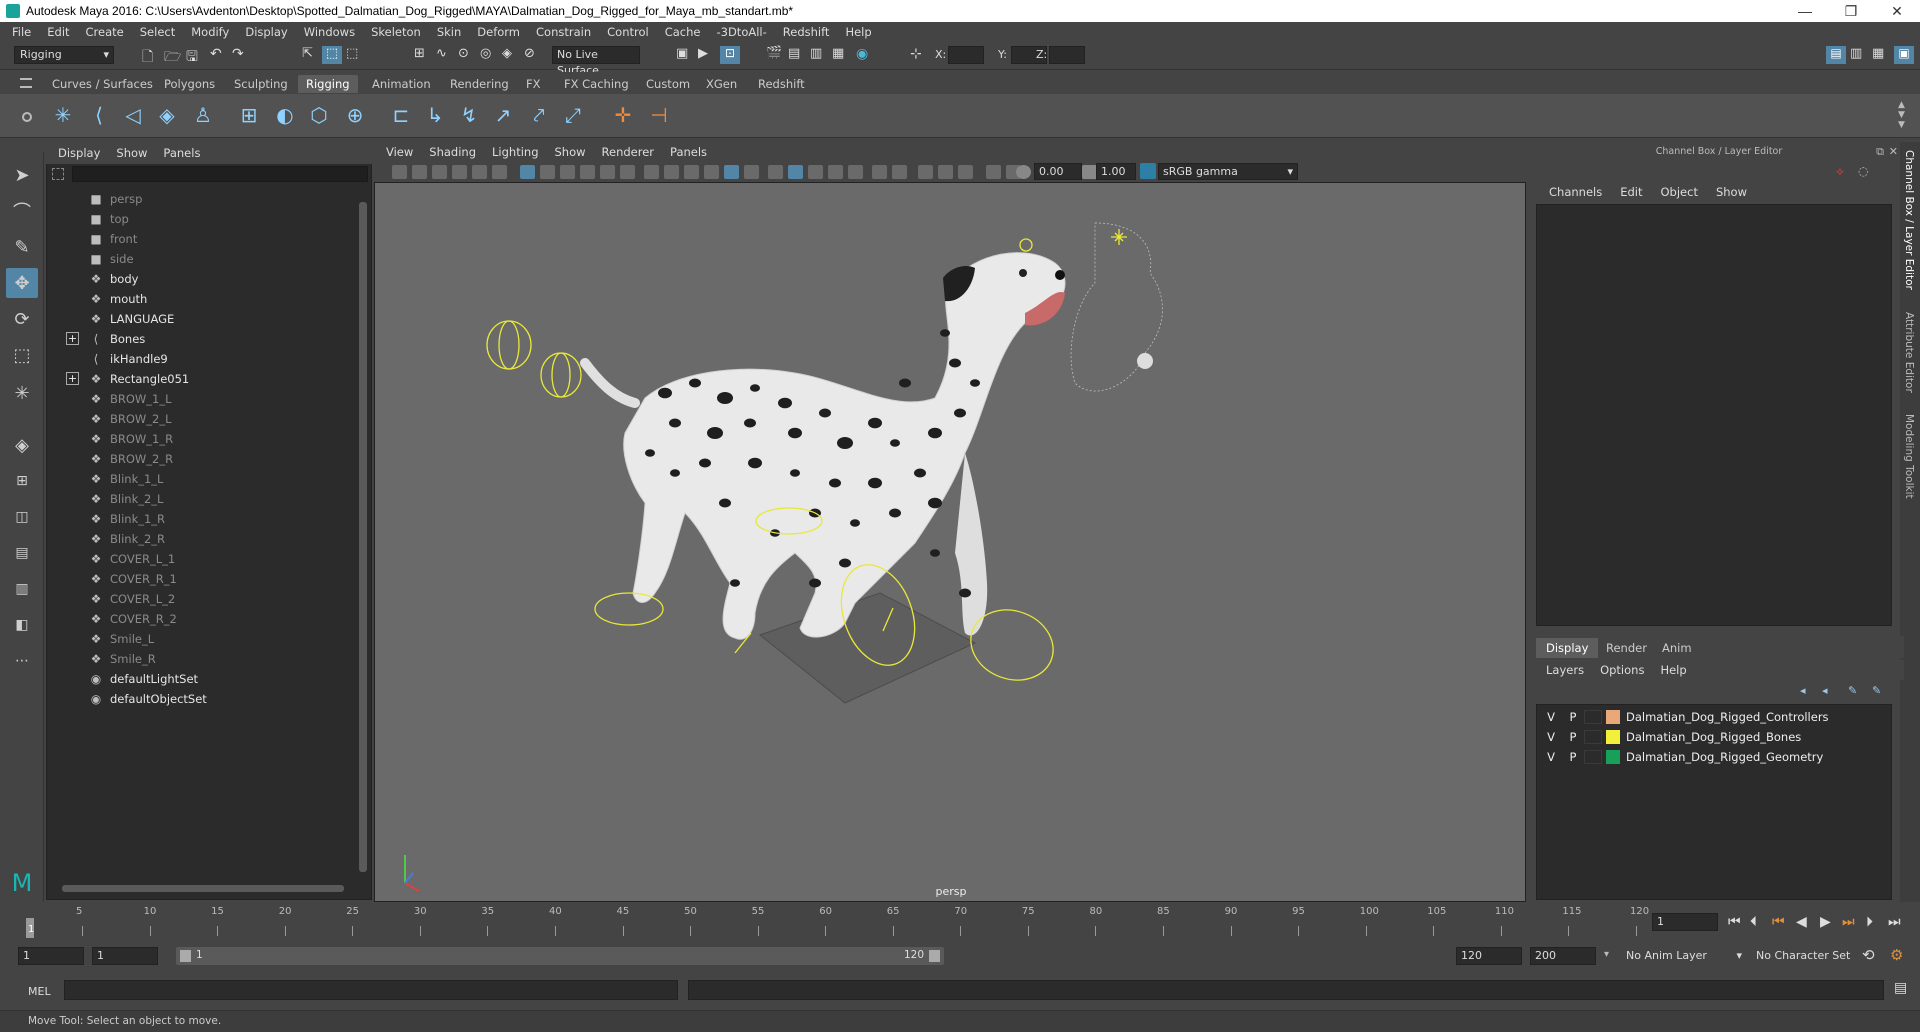 The width and height of the screenshot is (1920, 1032). Describe the element at coordinates (115, 199) in the screenshot. I see `outliner-item: ■ persp` at that location.